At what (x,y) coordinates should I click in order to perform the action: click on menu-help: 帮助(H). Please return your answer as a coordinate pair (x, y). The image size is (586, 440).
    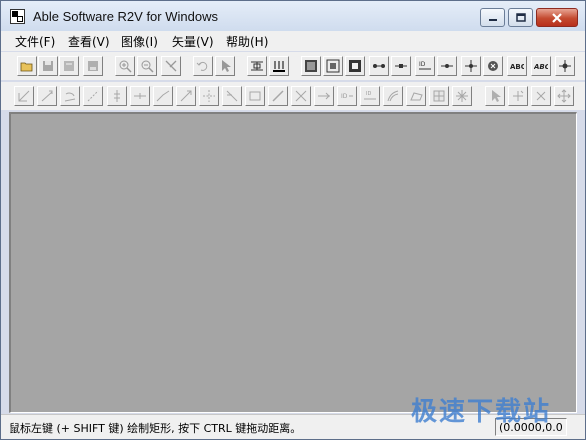
    Looking at the image, I should click on (247, 41).